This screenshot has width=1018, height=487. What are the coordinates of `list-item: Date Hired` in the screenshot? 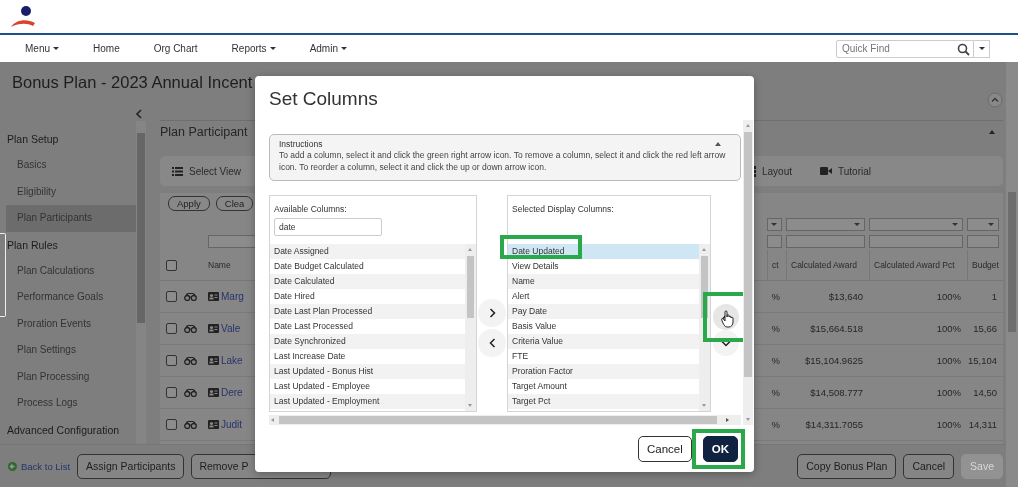 It's located at (367, 296).